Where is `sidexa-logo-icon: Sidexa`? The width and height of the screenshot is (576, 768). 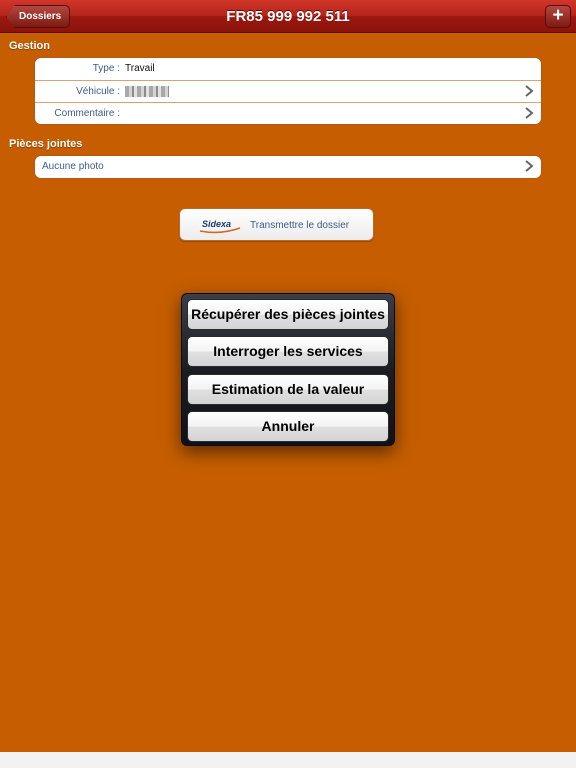 sidexa-logo-icon: Sidexa is located at coordinates (220, 226).